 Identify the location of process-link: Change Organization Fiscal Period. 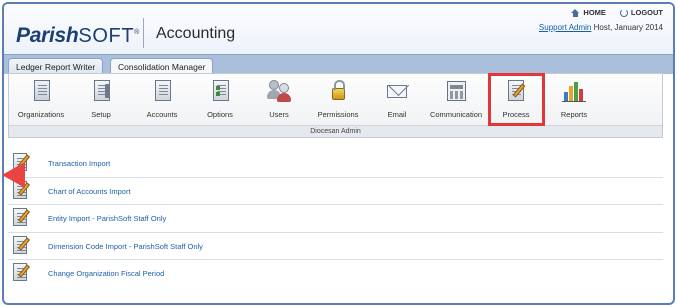
(106, 273).